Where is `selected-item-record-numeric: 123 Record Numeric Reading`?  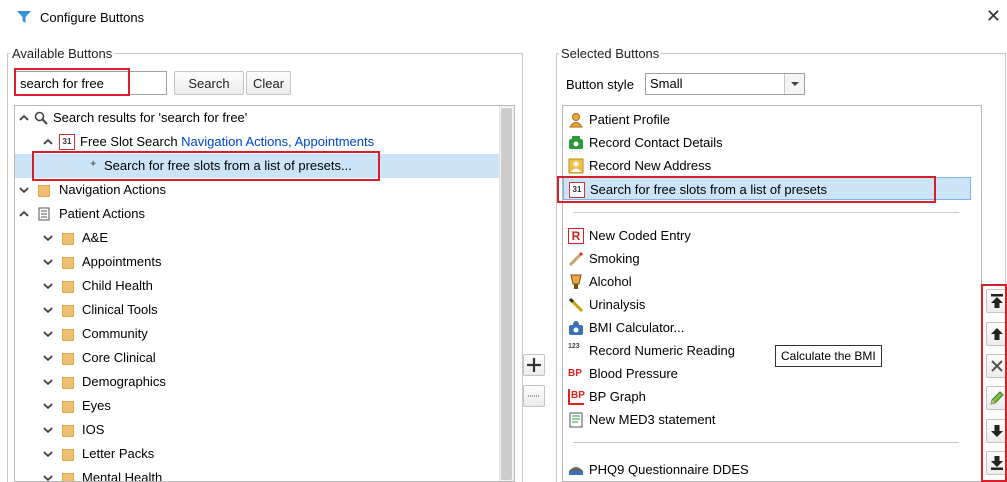 selected-item-record-numeric: 123 Record Numeric Reading is located at coordinates (767, 350).